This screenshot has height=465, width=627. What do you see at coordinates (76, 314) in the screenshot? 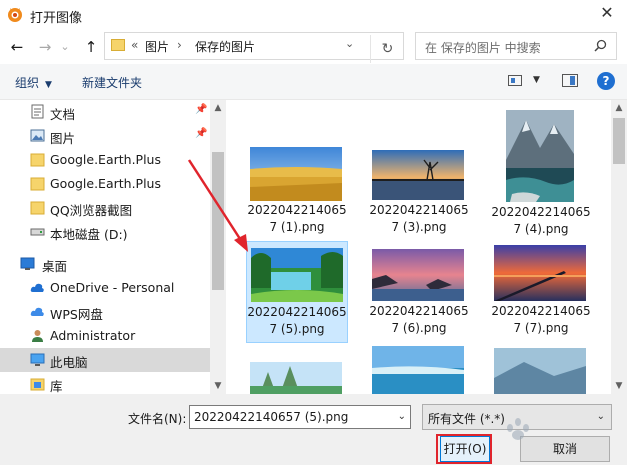
I see `sidebar-item-label: WPS网盘` at bounding box center [76, 314].